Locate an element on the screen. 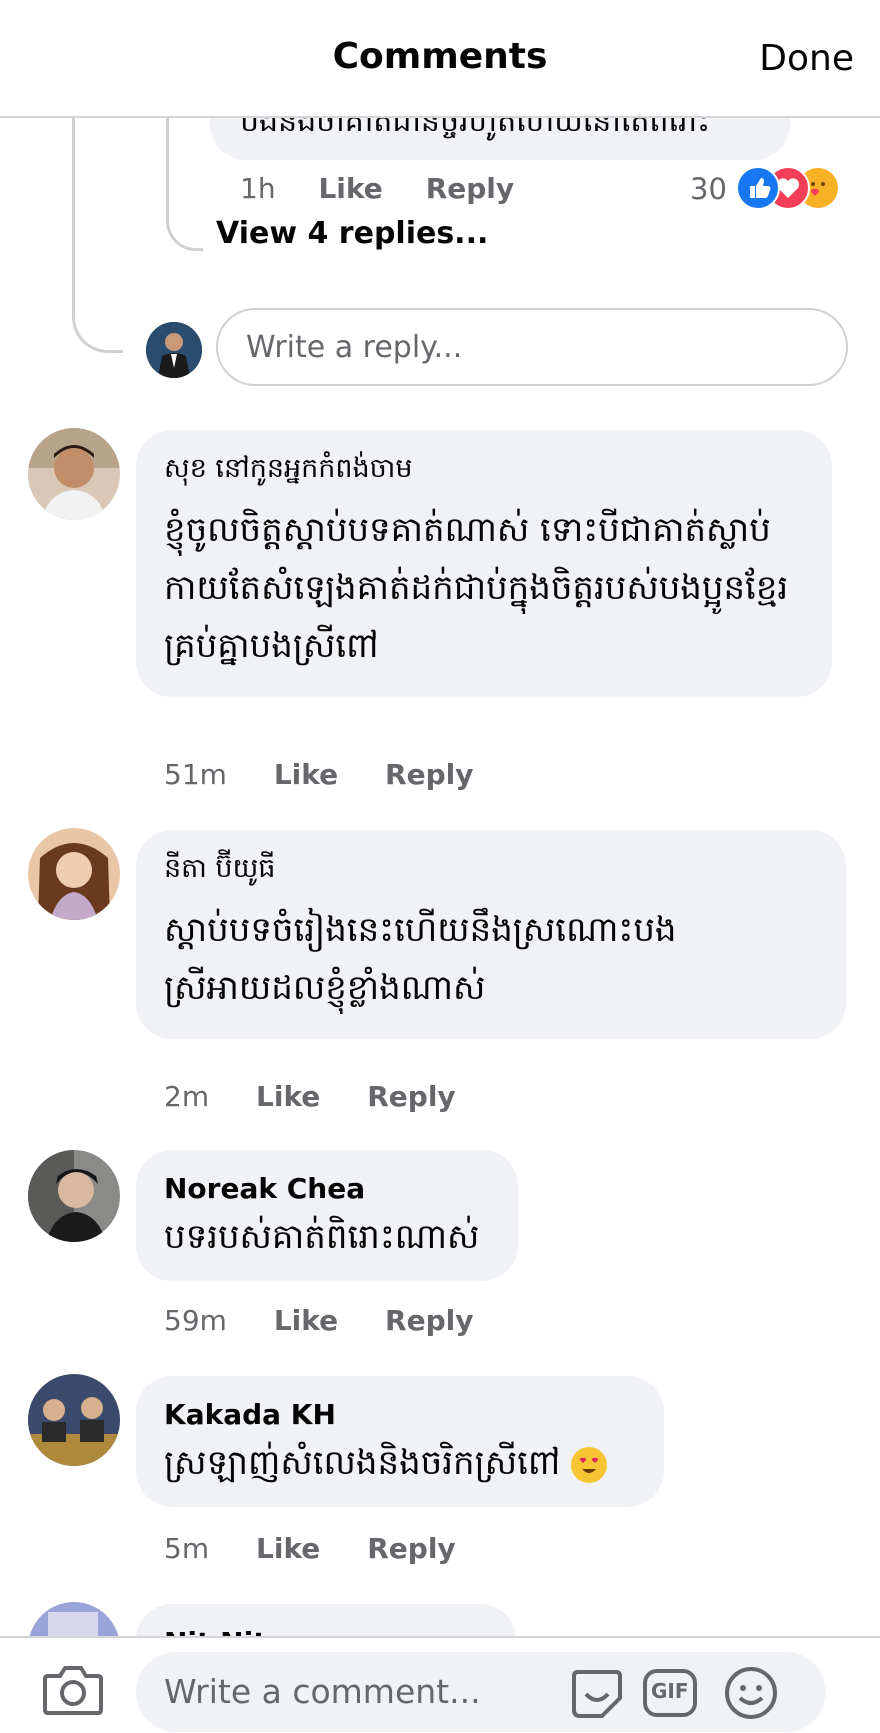 This screenshot has height=1733, width=880. comment-bubble: Noreak Chea បទរបស់គាត់ពិរោះណាស់ is located at coordinates (327, 1215).